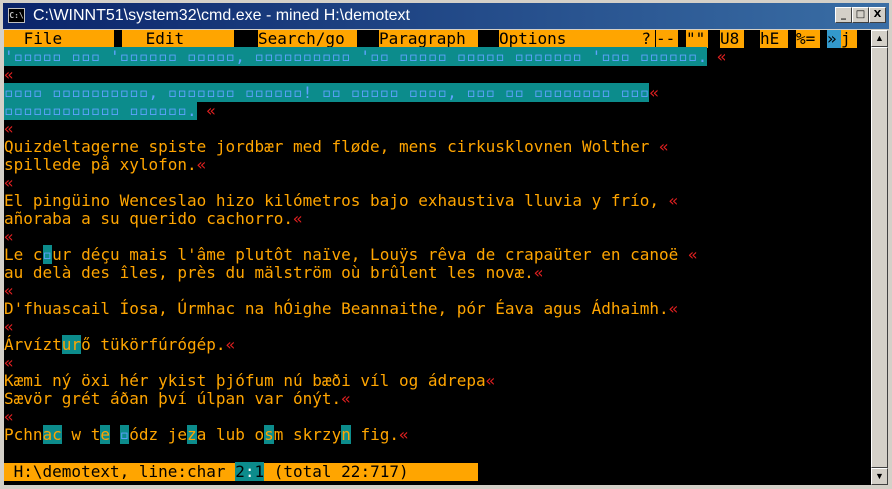  I want to click on status-line-number: 2, so click(240, 471).